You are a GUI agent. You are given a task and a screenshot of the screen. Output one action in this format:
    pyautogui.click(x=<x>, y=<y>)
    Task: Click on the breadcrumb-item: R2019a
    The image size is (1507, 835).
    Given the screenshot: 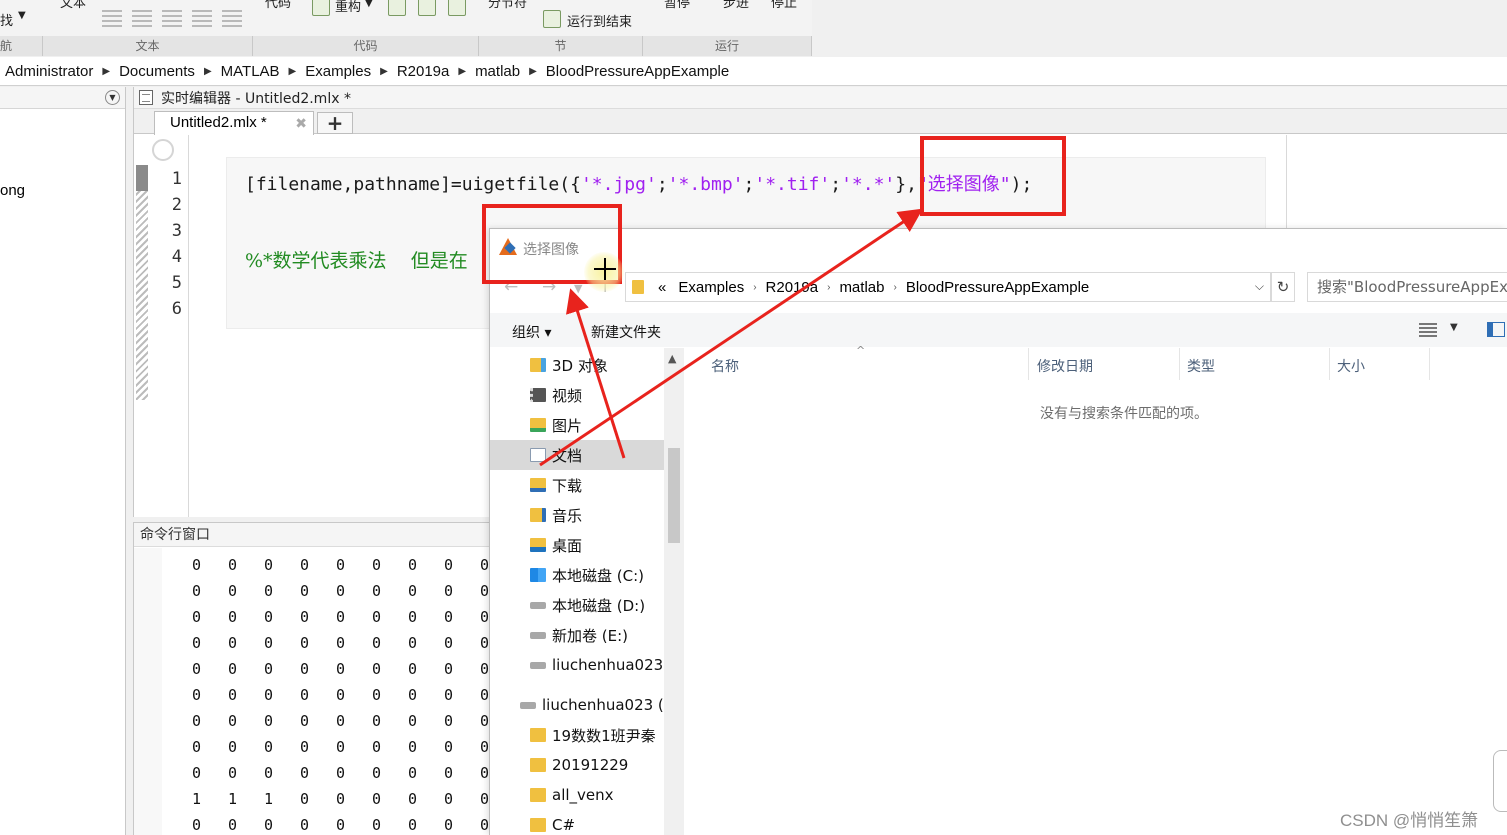 What is the action you would take?
    pyautogui.click(x=423, y=71)
    